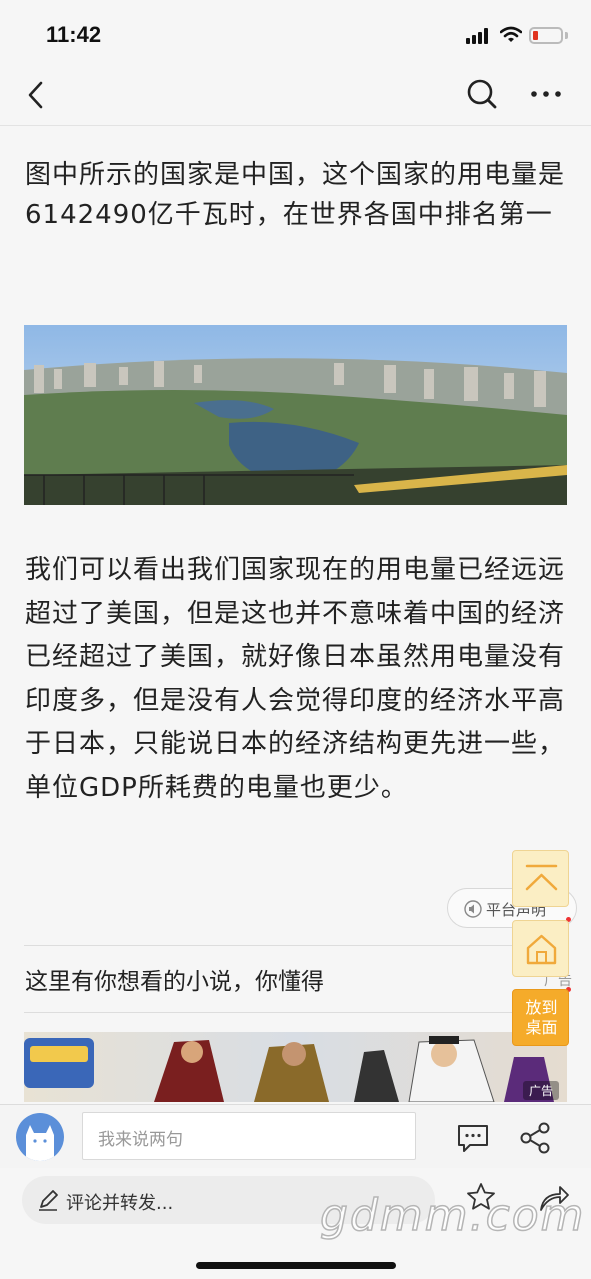  I want to click on avatar, so click(40, 1137).